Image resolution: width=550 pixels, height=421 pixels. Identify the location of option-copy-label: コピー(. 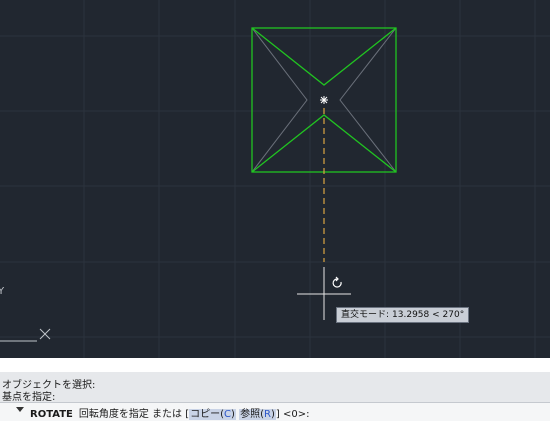
(207, 414).